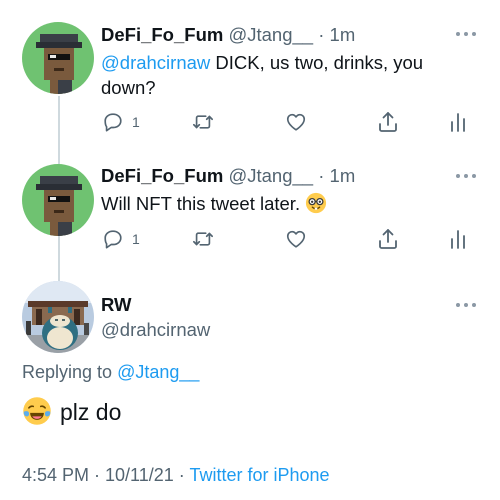  I want to click on tweet-text: Will NFT this tweet later., so click(214, 203).